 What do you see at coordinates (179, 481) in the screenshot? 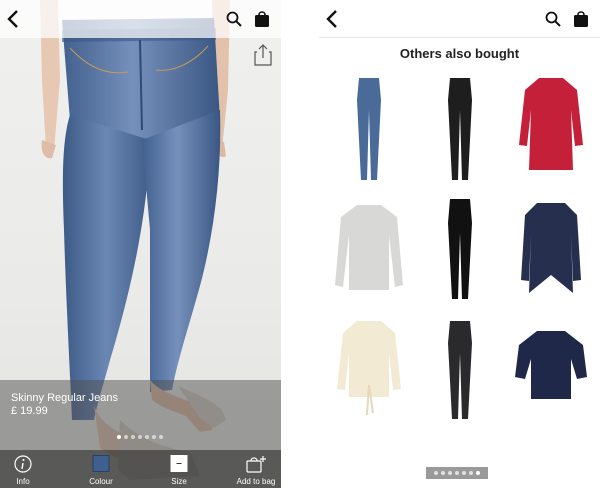
I see `size-tab-label: Size` at bounding box center [179, 481].